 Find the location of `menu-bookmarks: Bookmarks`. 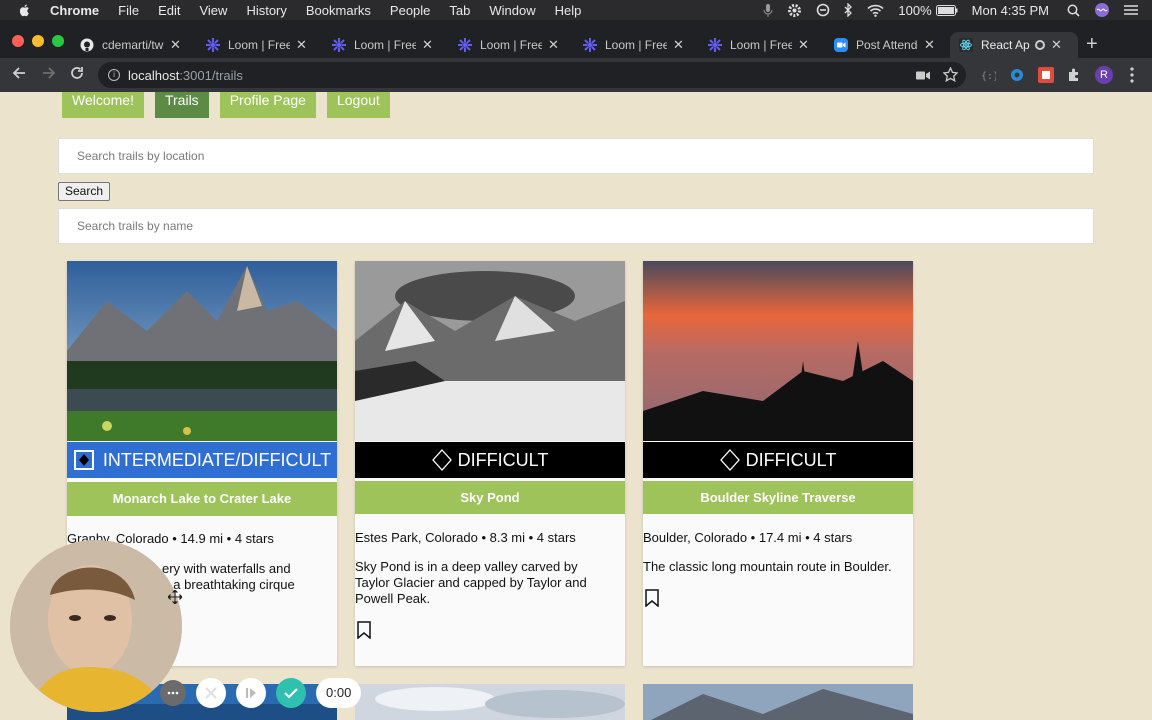

menu-bookmarks: Bookmarks is located at coordinates (338, 10).